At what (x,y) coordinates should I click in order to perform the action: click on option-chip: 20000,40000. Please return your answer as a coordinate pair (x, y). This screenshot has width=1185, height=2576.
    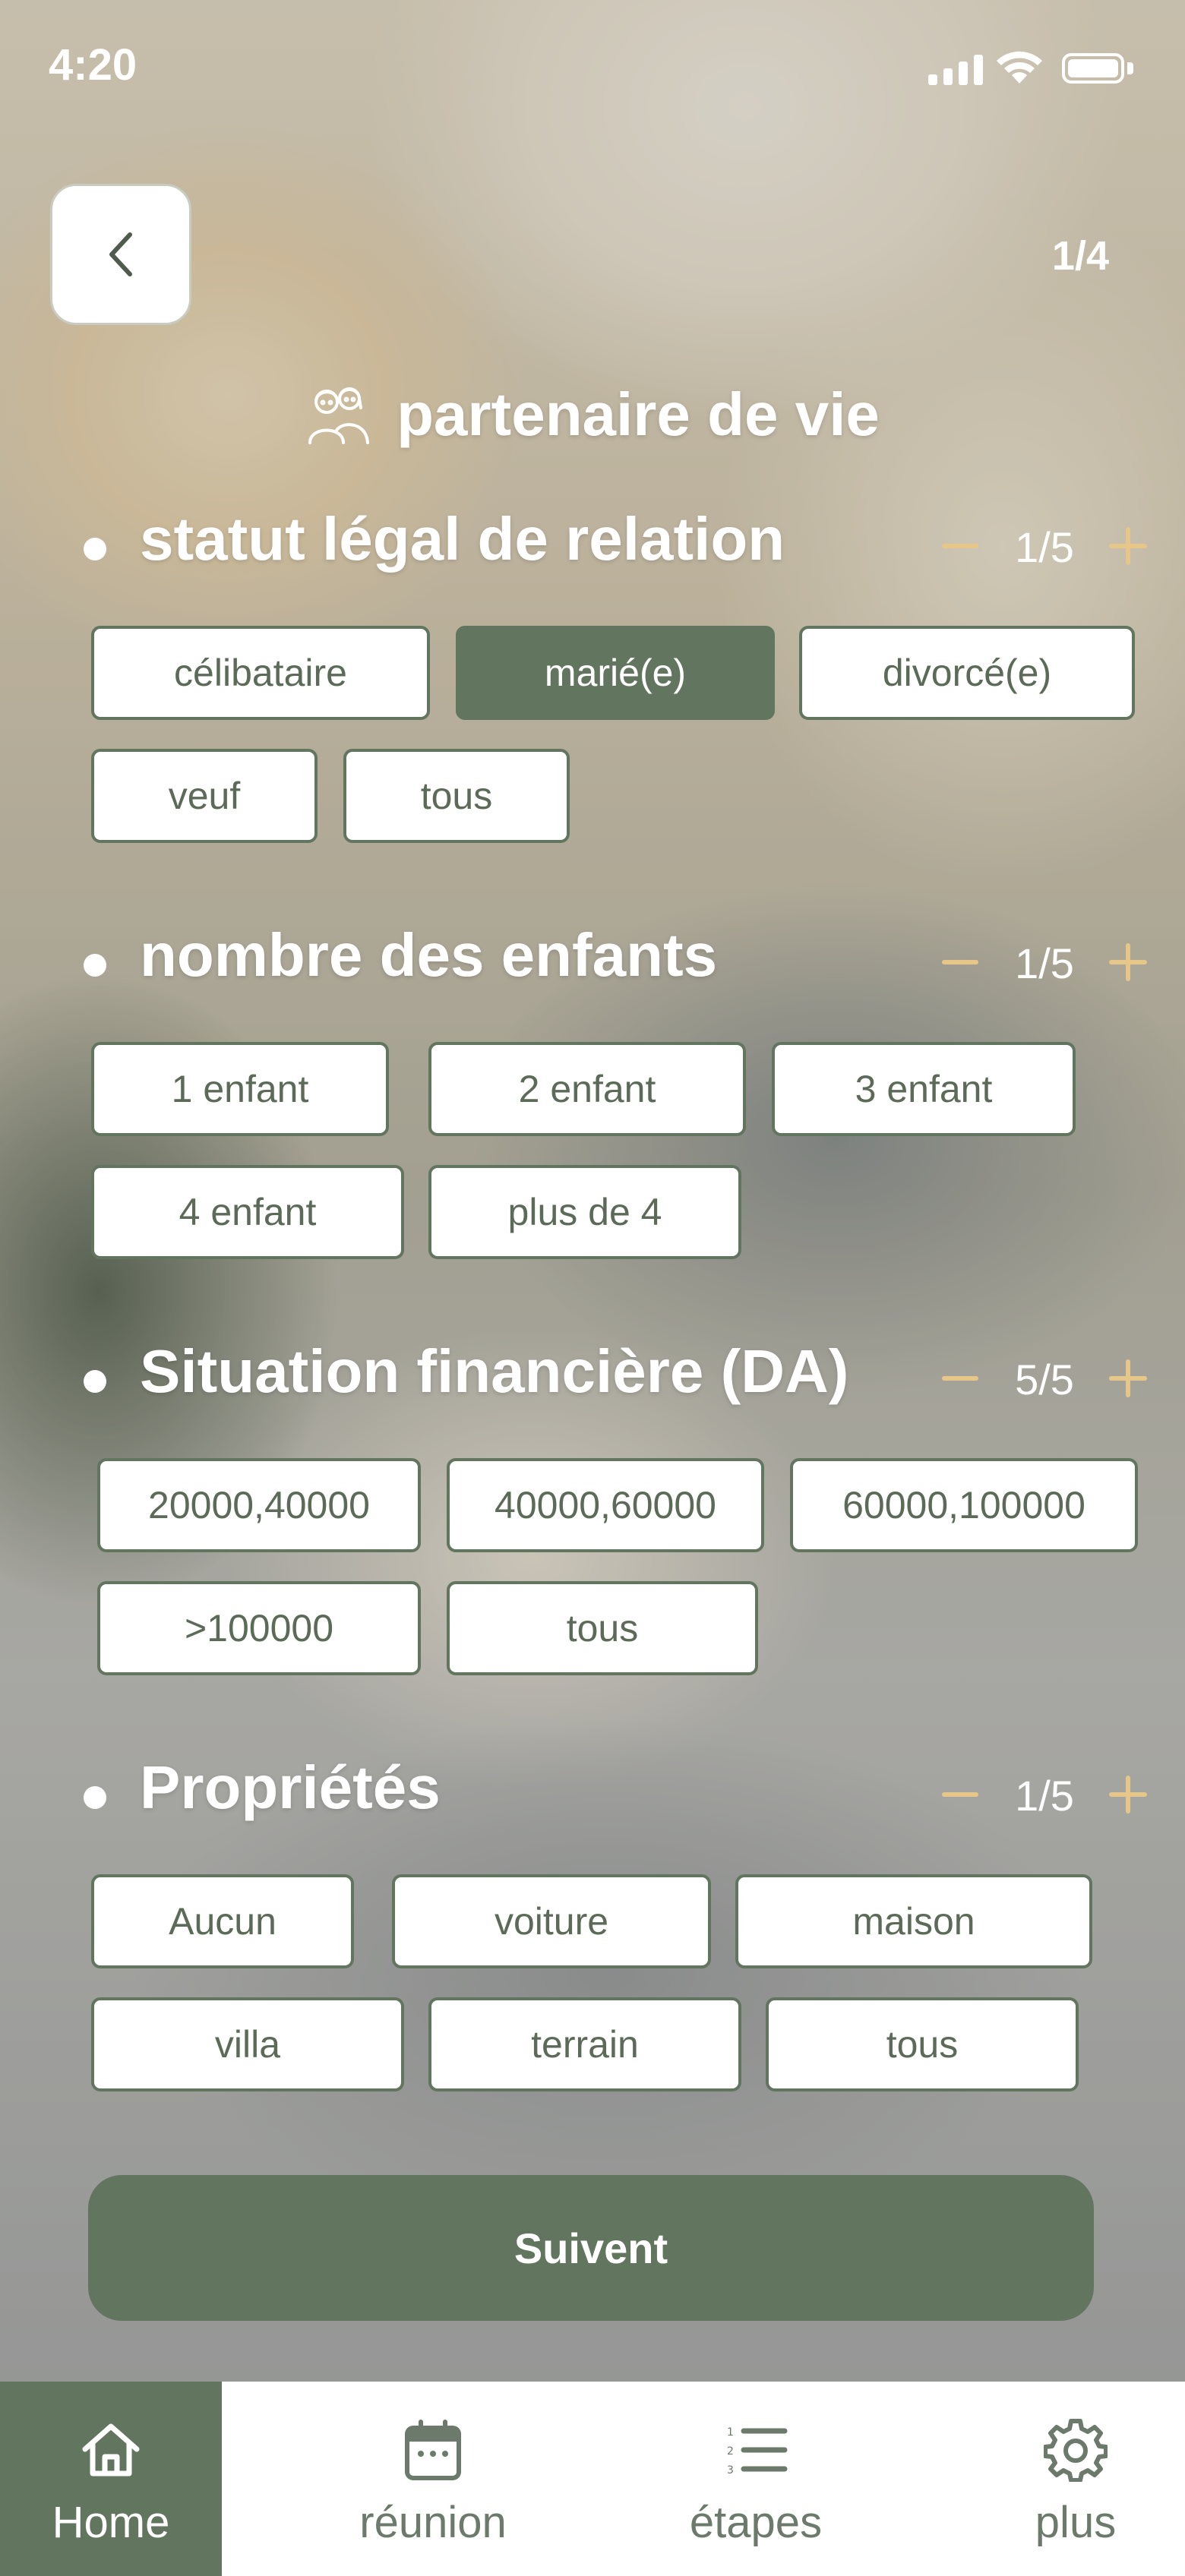
    Looking at the image, I should click on (259, 1505).